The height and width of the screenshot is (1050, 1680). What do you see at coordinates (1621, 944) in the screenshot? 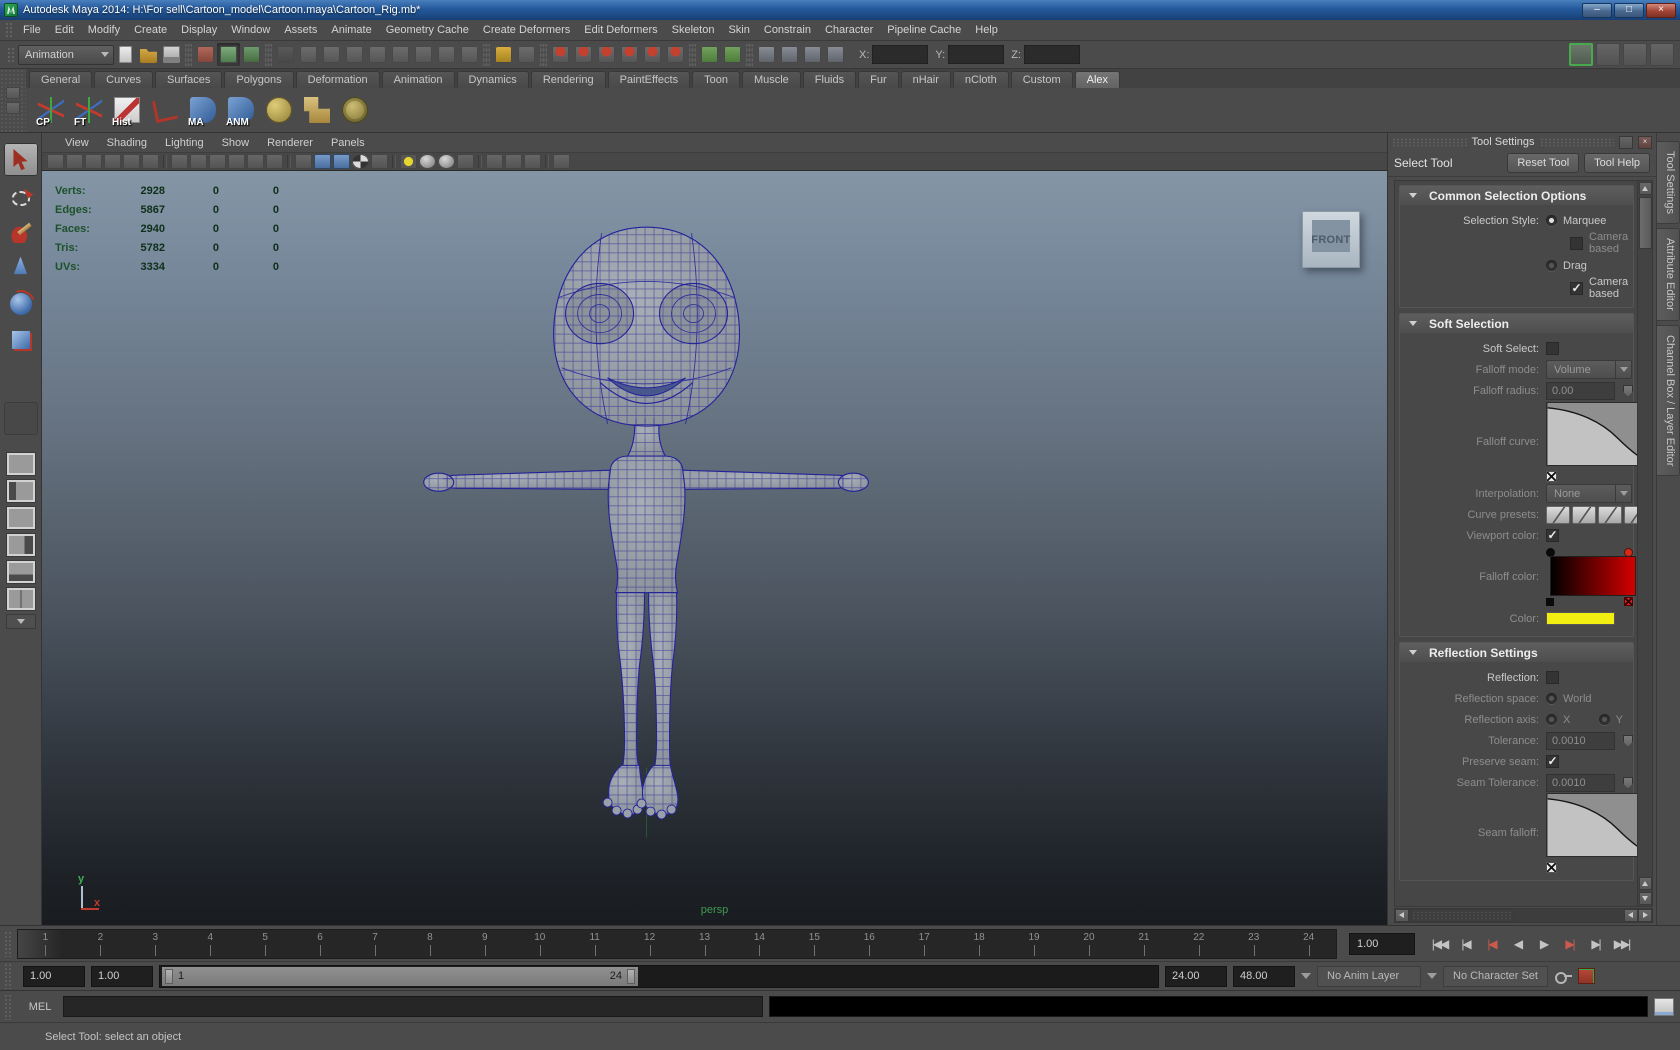
I see `go-to-end-button: ▶▶|` at bounding box center [1621, 944].